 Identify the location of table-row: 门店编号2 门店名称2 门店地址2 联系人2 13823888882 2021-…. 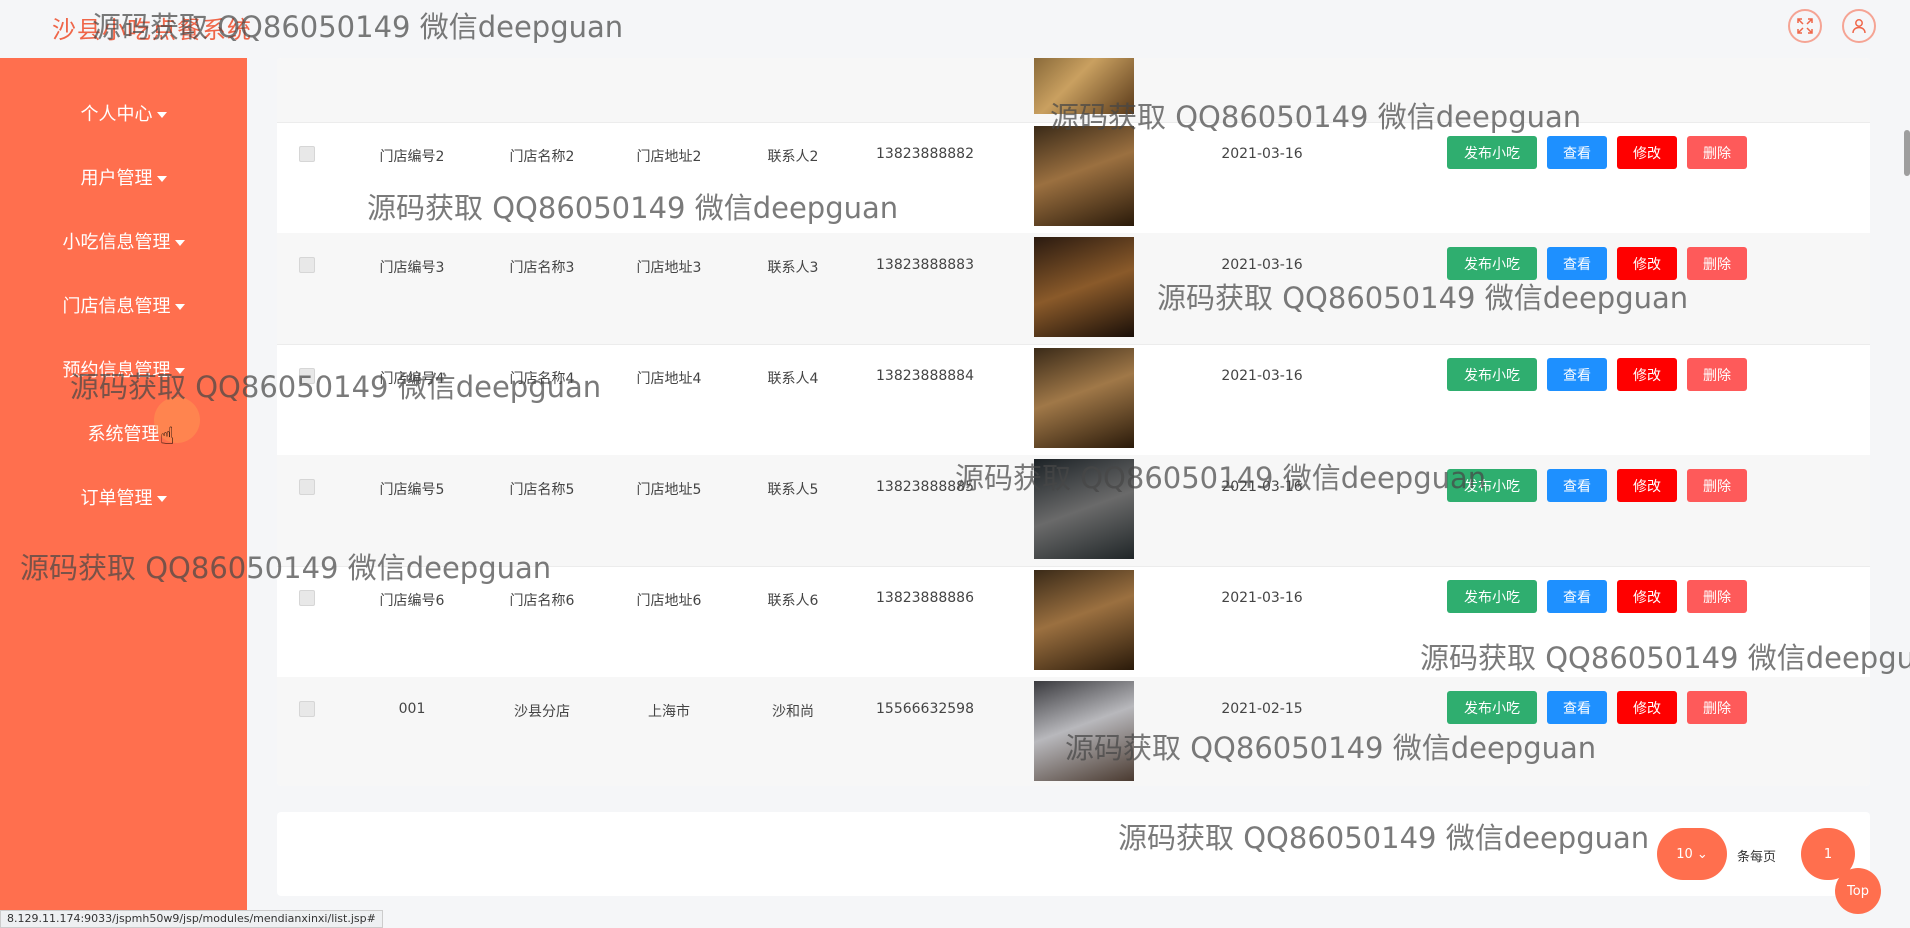
(1073, 178).